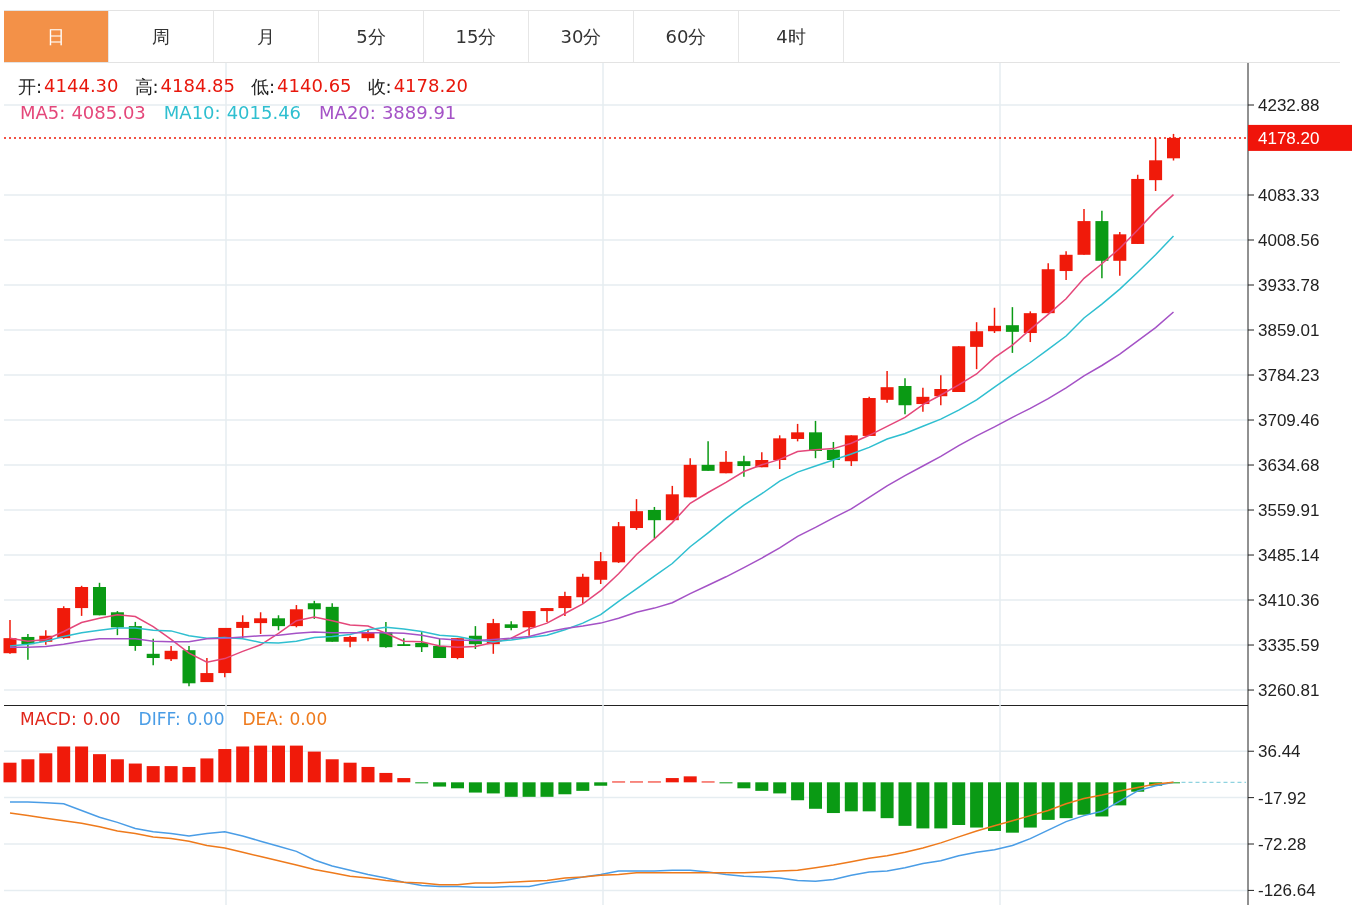 Image resolution: width=1359 pixels, height=906 pixels. What do you see at coordinates (1289, 240) in the screenshot?
I see `axis-label: 4008.56` at bounding box center [1289, 240].